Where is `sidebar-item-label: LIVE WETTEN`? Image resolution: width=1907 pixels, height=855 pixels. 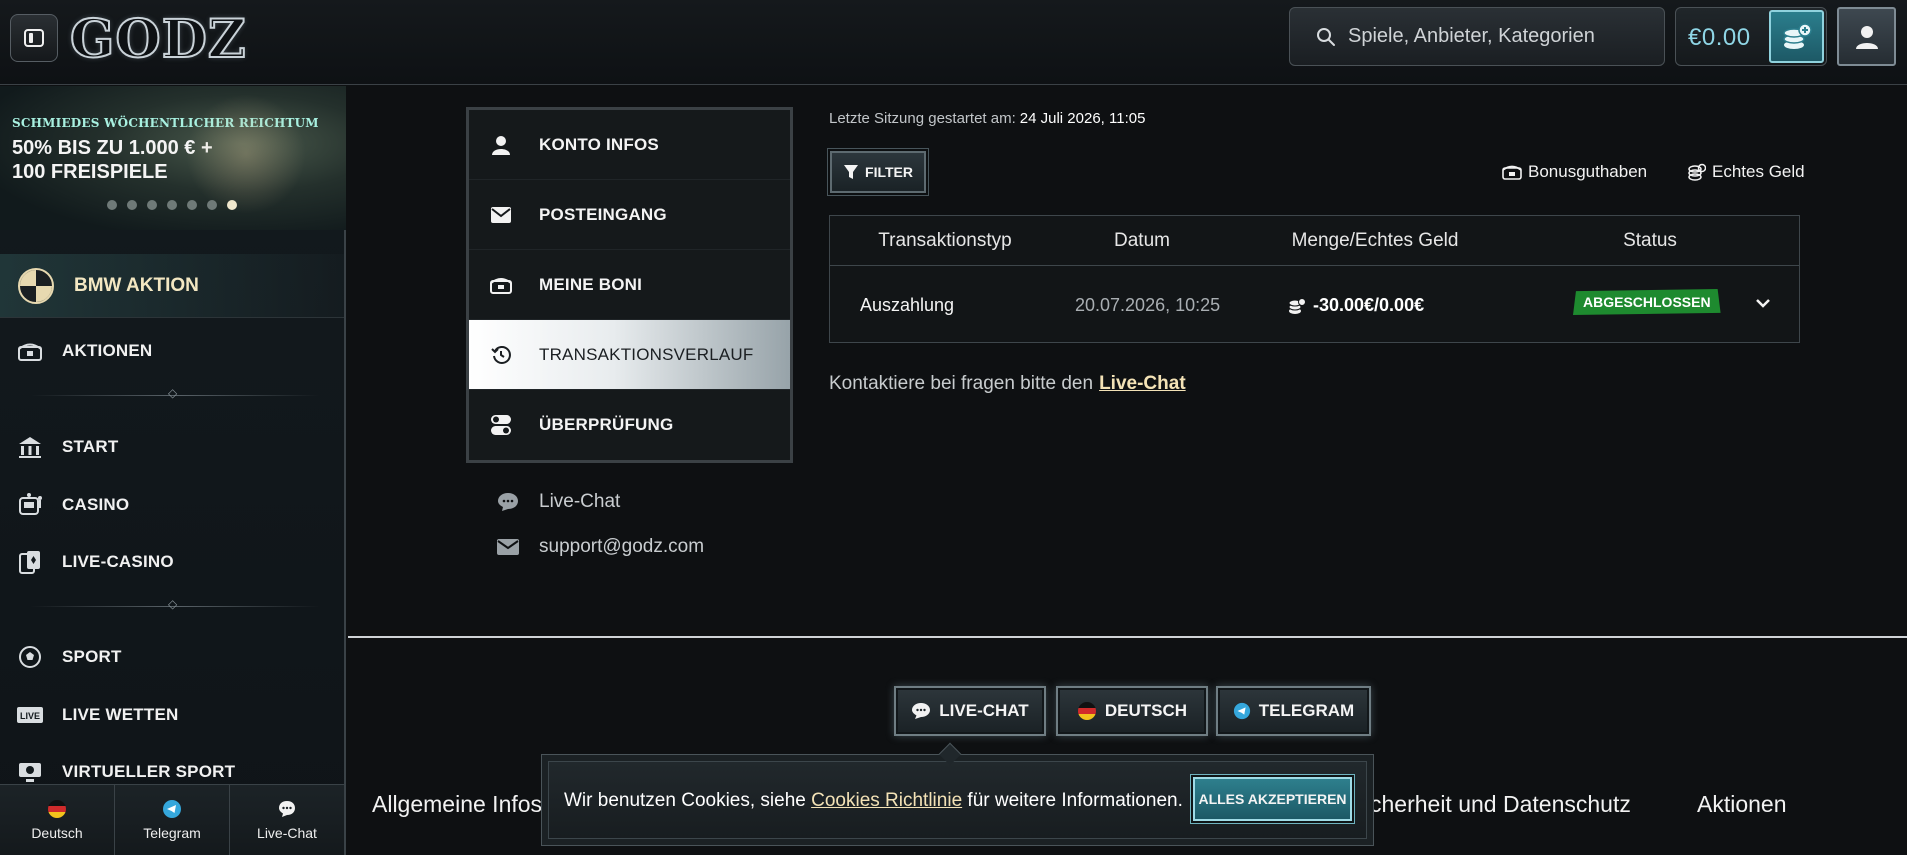 sidebar-item-label: LIVE WETTEN is located at coordinates (120, 714).